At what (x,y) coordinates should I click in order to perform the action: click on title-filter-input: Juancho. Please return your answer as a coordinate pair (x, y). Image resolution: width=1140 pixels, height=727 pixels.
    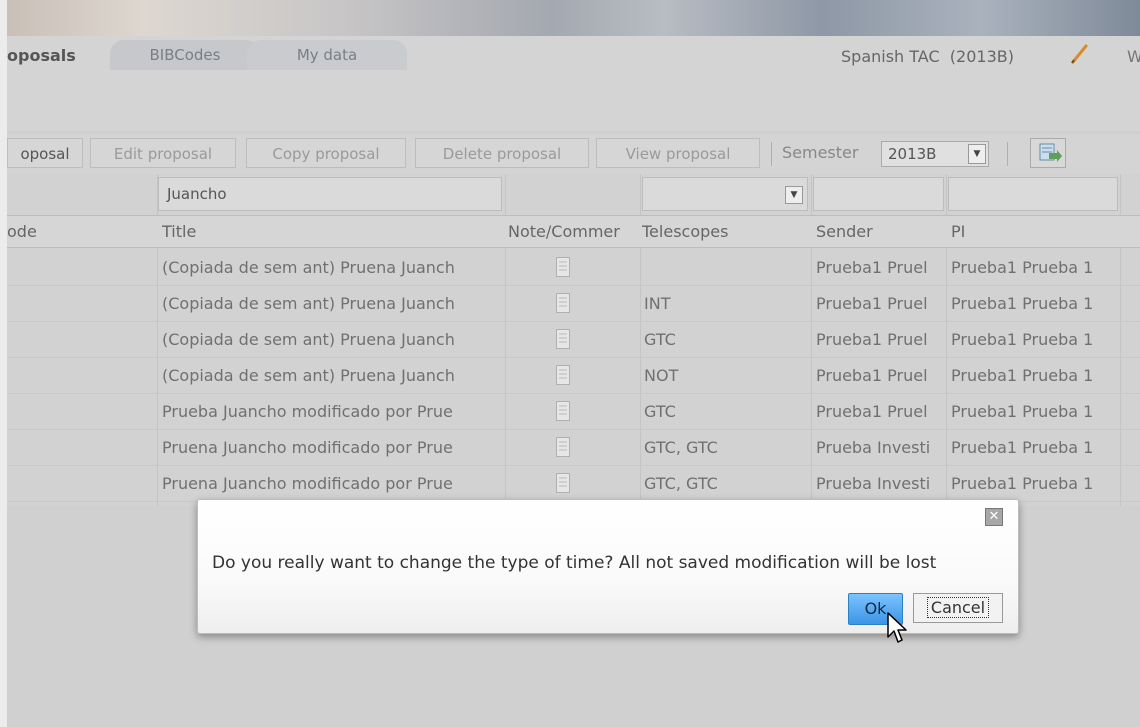
    Looking at the image, I should click on (330, 194).